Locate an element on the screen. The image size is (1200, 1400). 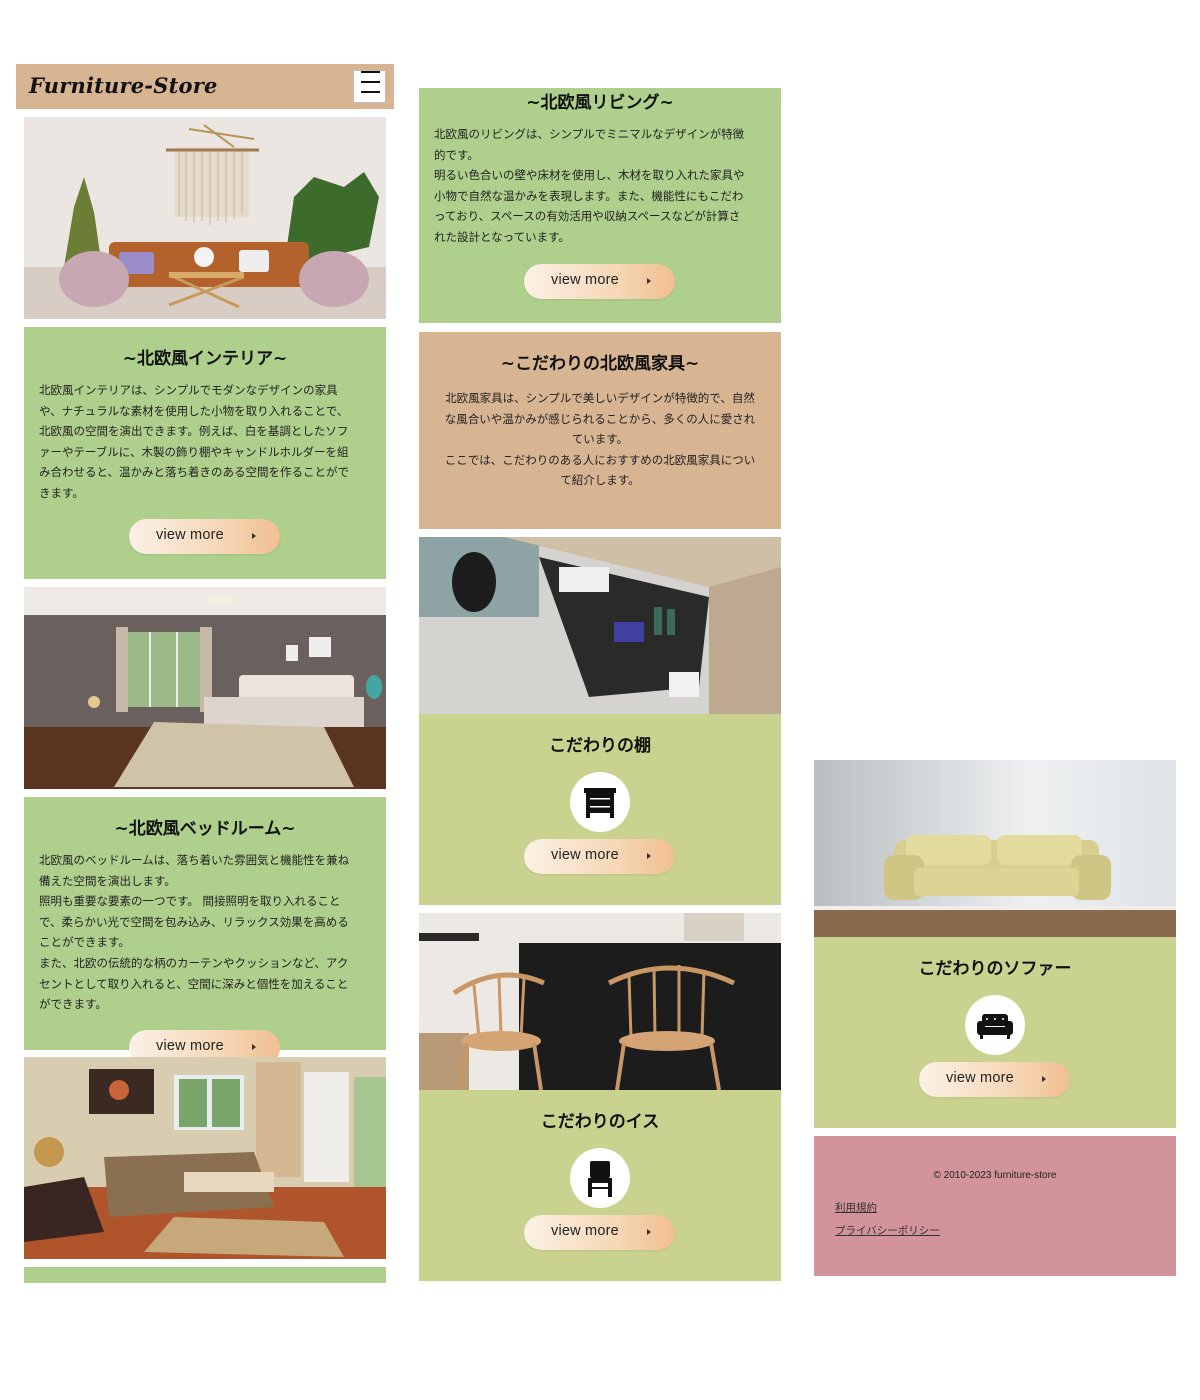
shelf-card: こだわりの棚 view more is located at coordinates (600, 809).